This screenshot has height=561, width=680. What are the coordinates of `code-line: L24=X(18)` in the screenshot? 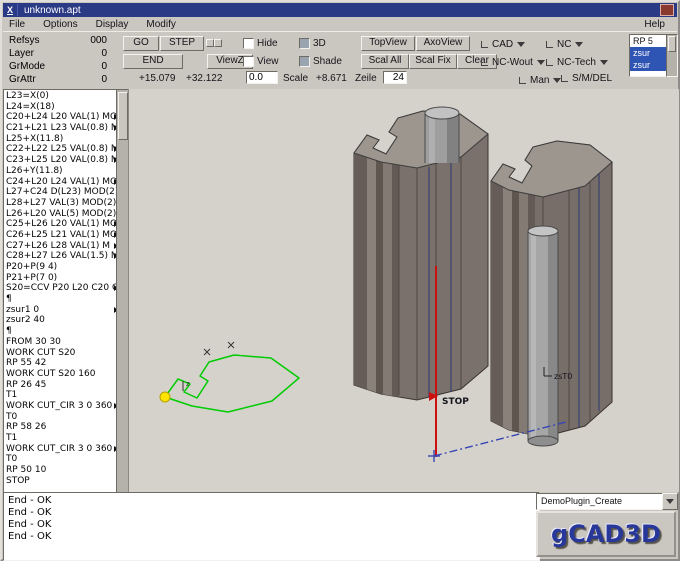 It's located at (62, 107).